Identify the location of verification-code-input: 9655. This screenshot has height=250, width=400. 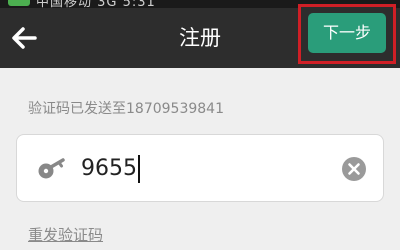
(110, 169).